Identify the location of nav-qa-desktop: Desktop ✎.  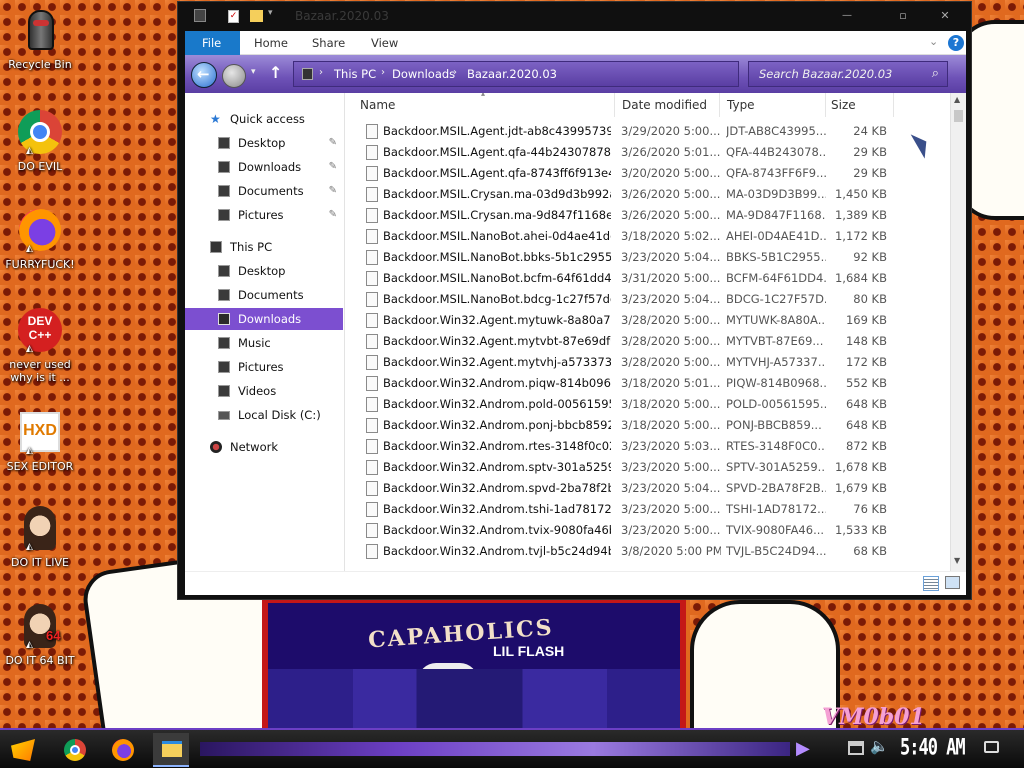
(264, 143).